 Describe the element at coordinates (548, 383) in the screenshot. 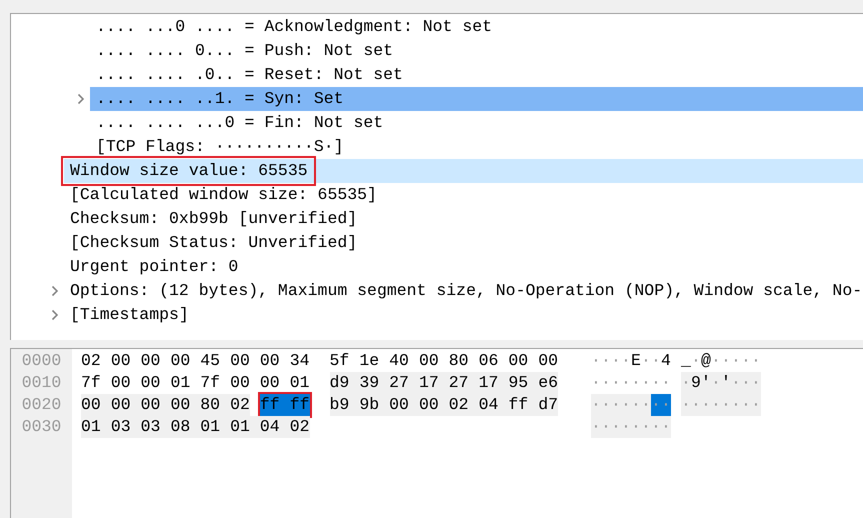

I see `hex-byte: e6` at that location.